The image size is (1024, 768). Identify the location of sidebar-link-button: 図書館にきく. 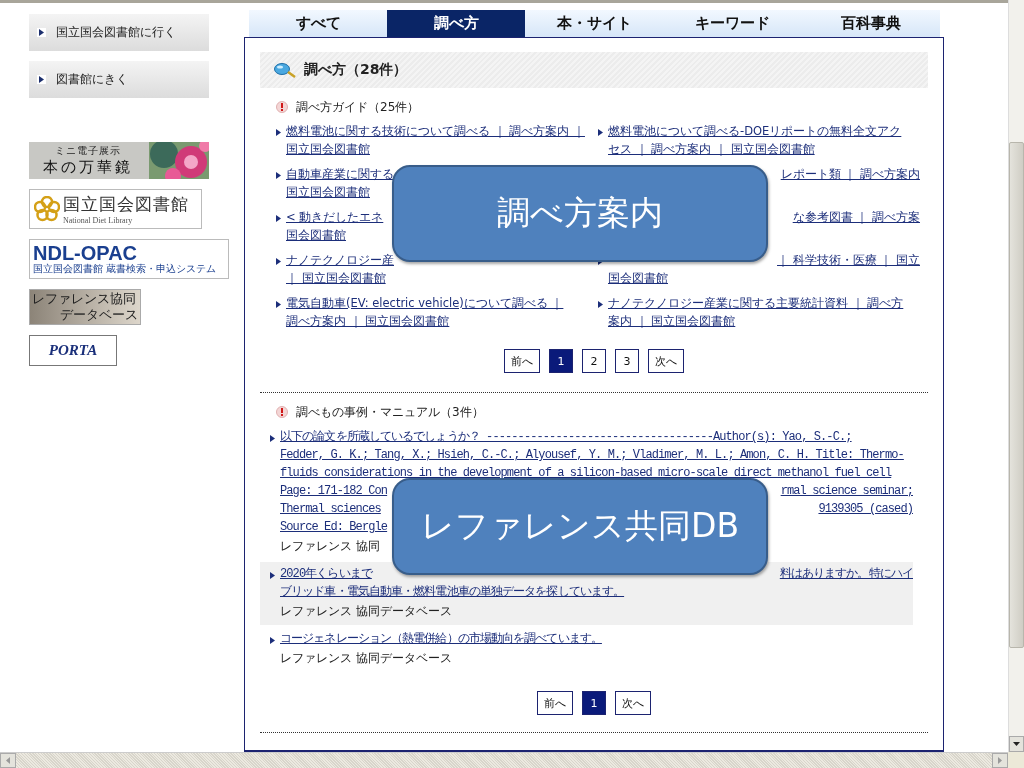
(119, 79).